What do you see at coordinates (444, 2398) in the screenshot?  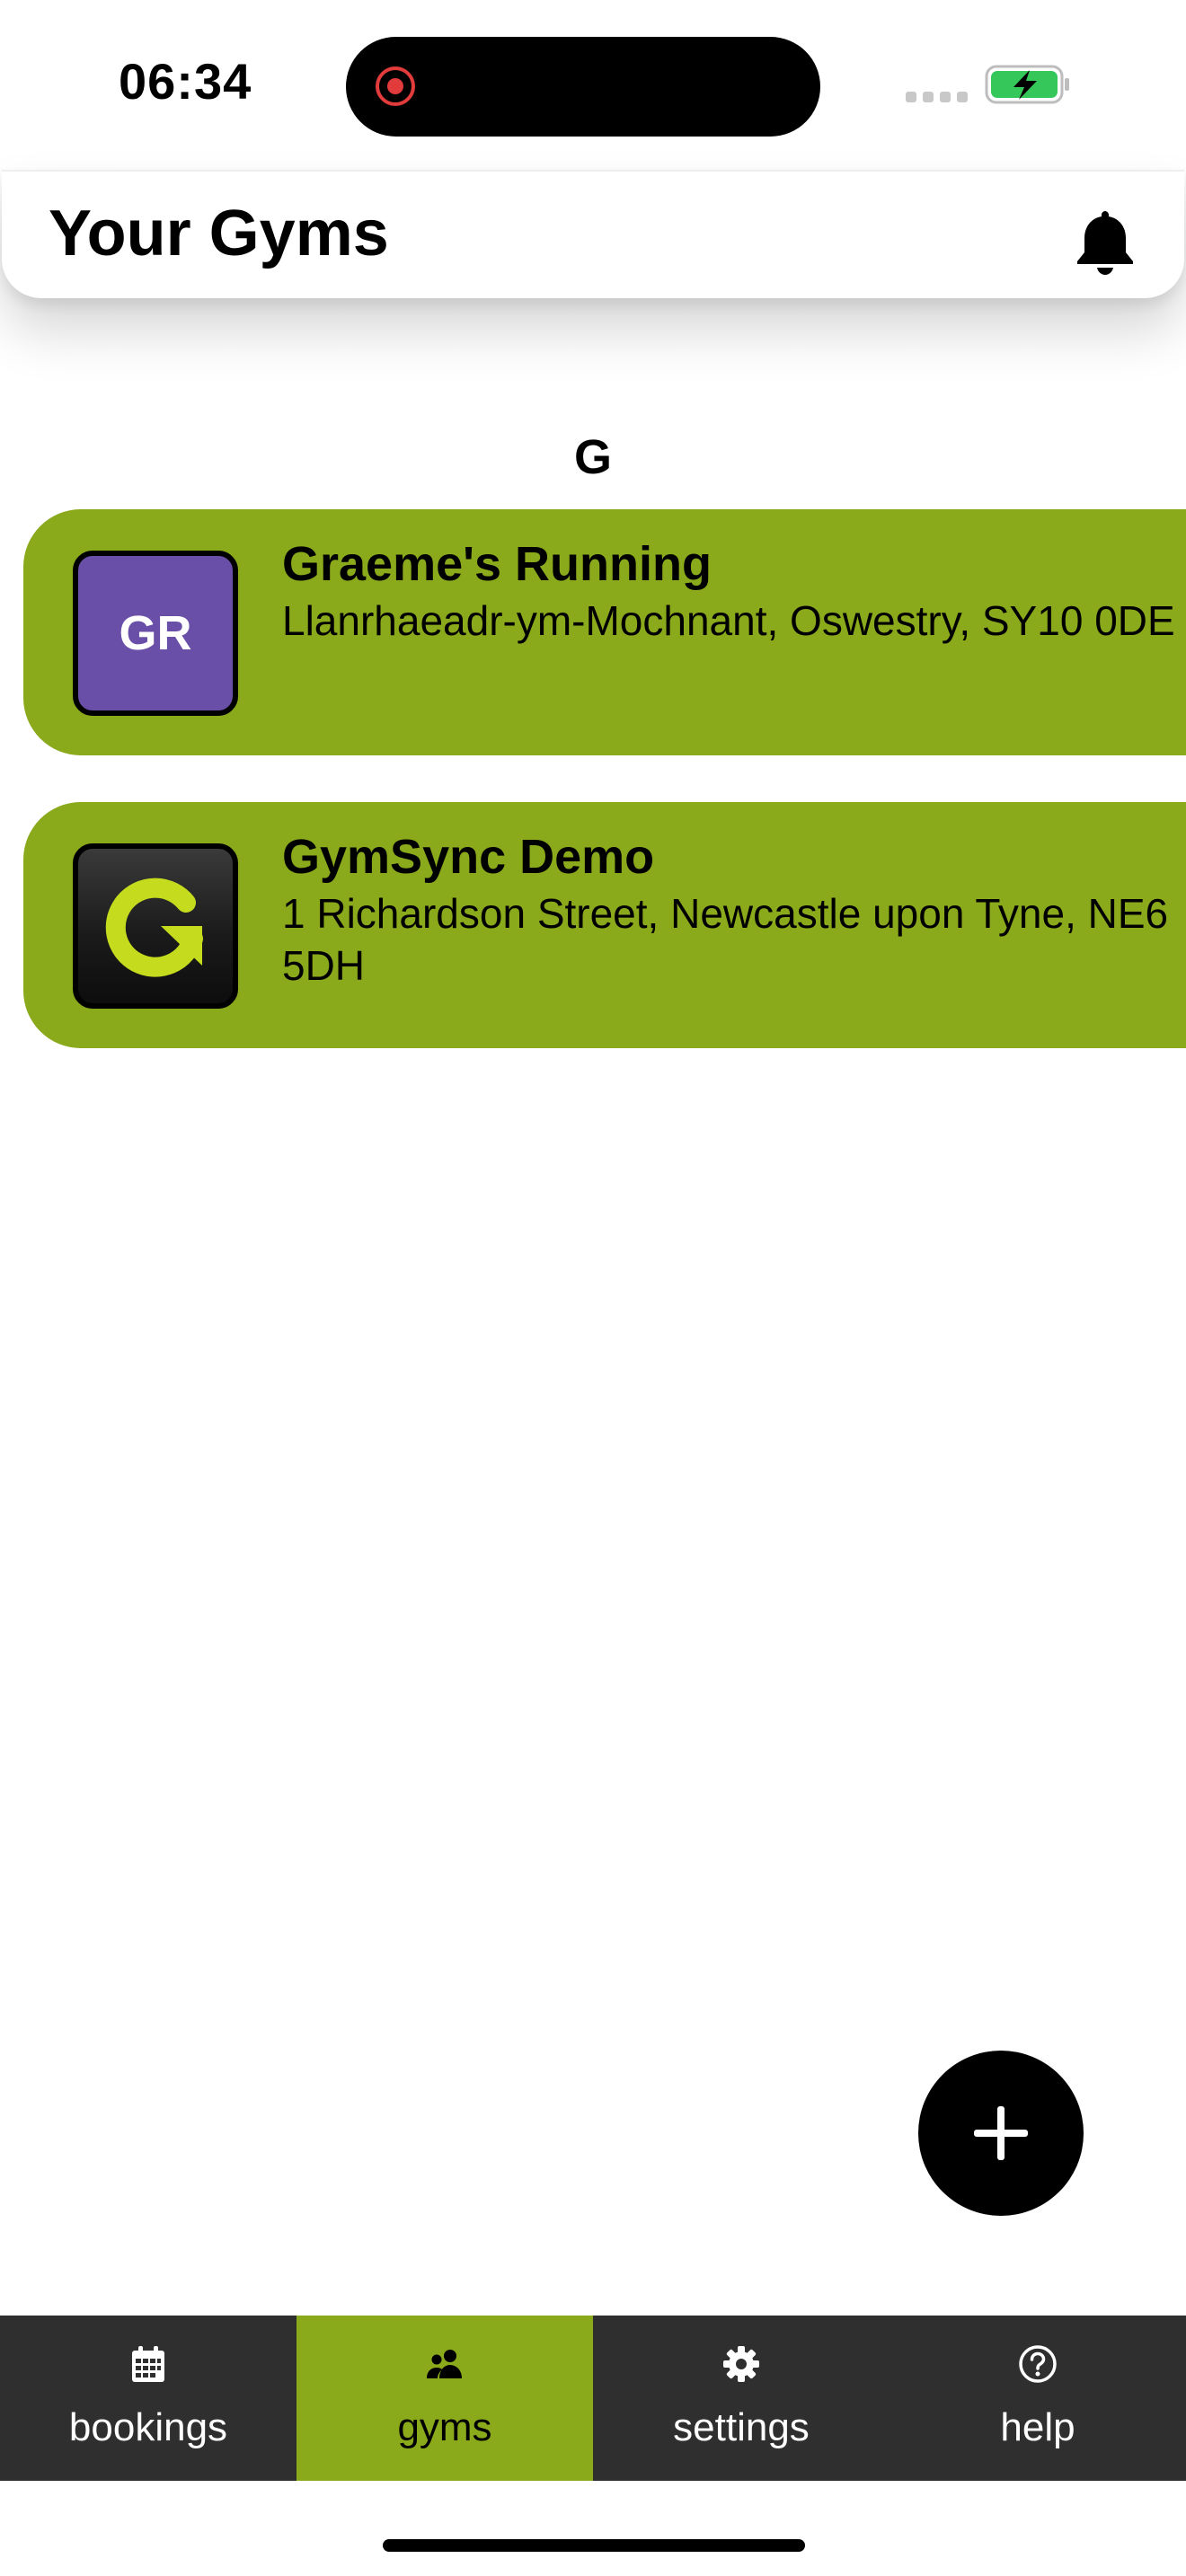 I see `tab-gyms: gyms` at bounding box center [444, 2398].